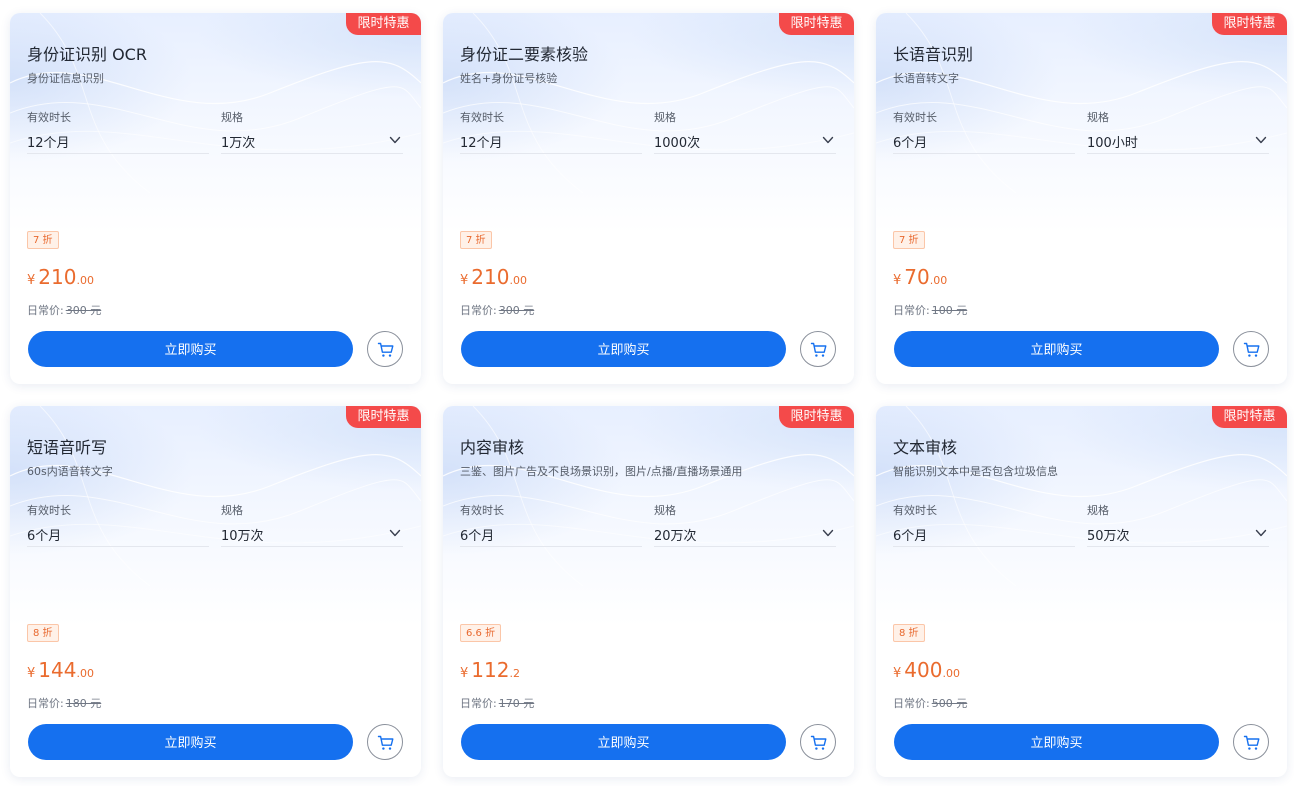 Image resolution: width=1294 pixels, height=786 pixels. What do you see at coordinates (242, 534) in the screenshot?
I see `spec-value: 10万次` at bounding box center [242, 534].